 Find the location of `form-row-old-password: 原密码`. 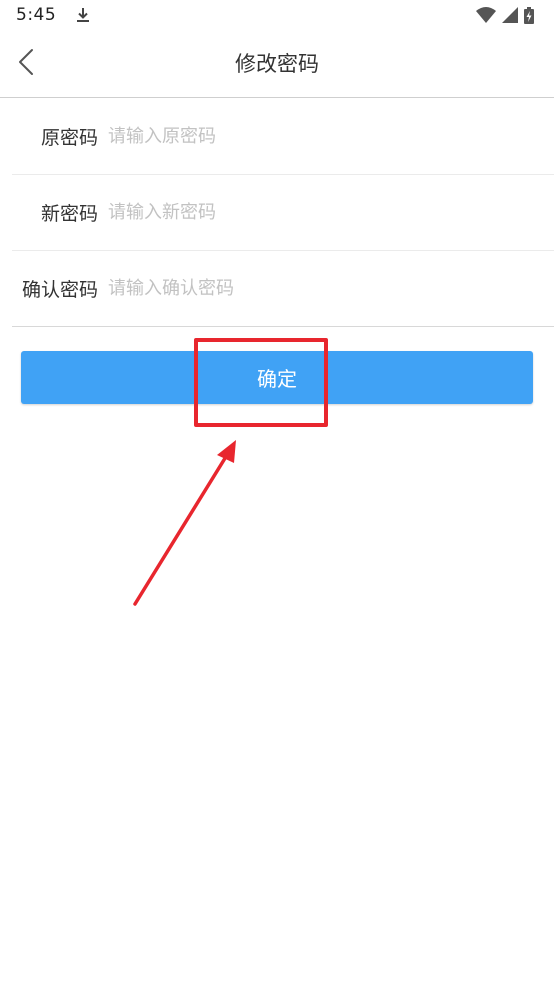

form-row-old-password: 原密码 is located at coordinates (283, 137).